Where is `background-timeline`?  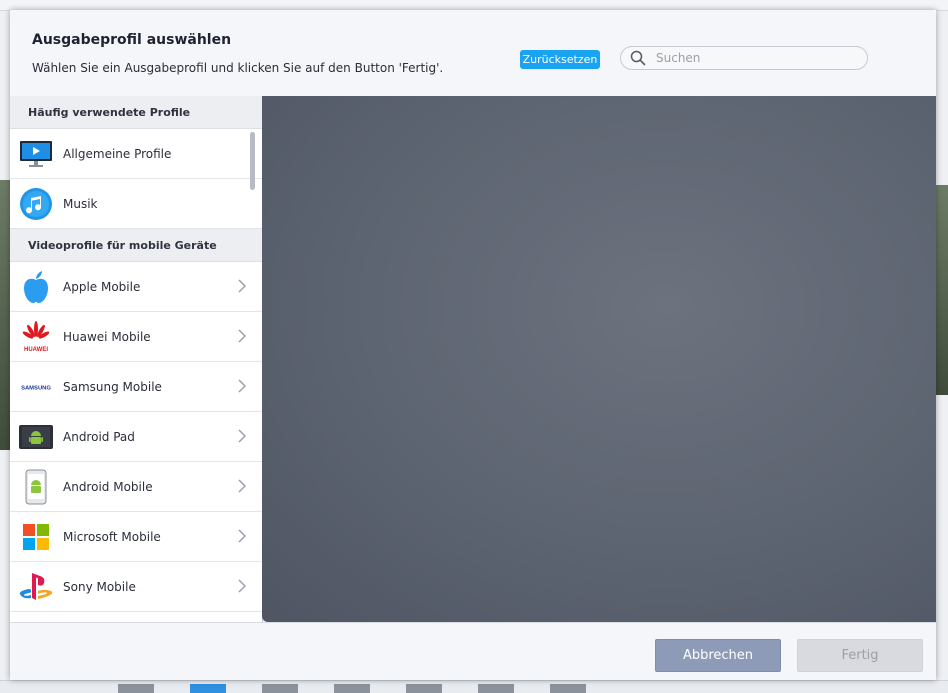
background-timeline is located at coordinates (474, 686).